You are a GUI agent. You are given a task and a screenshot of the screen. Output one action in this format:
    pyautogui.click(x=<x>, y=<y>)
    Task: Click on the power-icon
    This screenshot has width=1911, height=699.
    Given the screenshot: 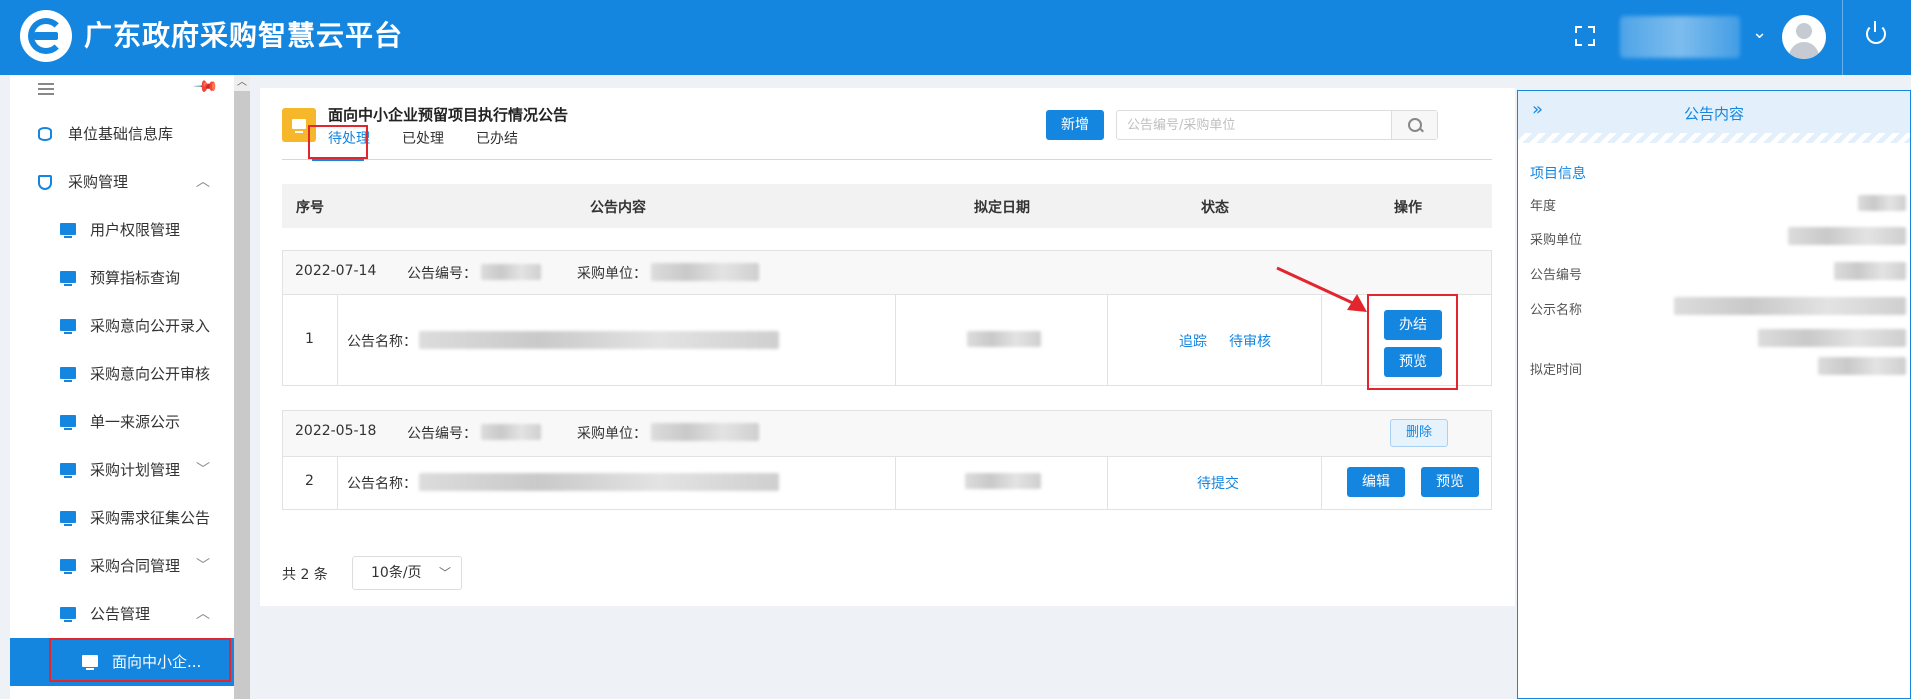 What is the action you would take?
    pyautogui.click(x=1876, y=32)
    